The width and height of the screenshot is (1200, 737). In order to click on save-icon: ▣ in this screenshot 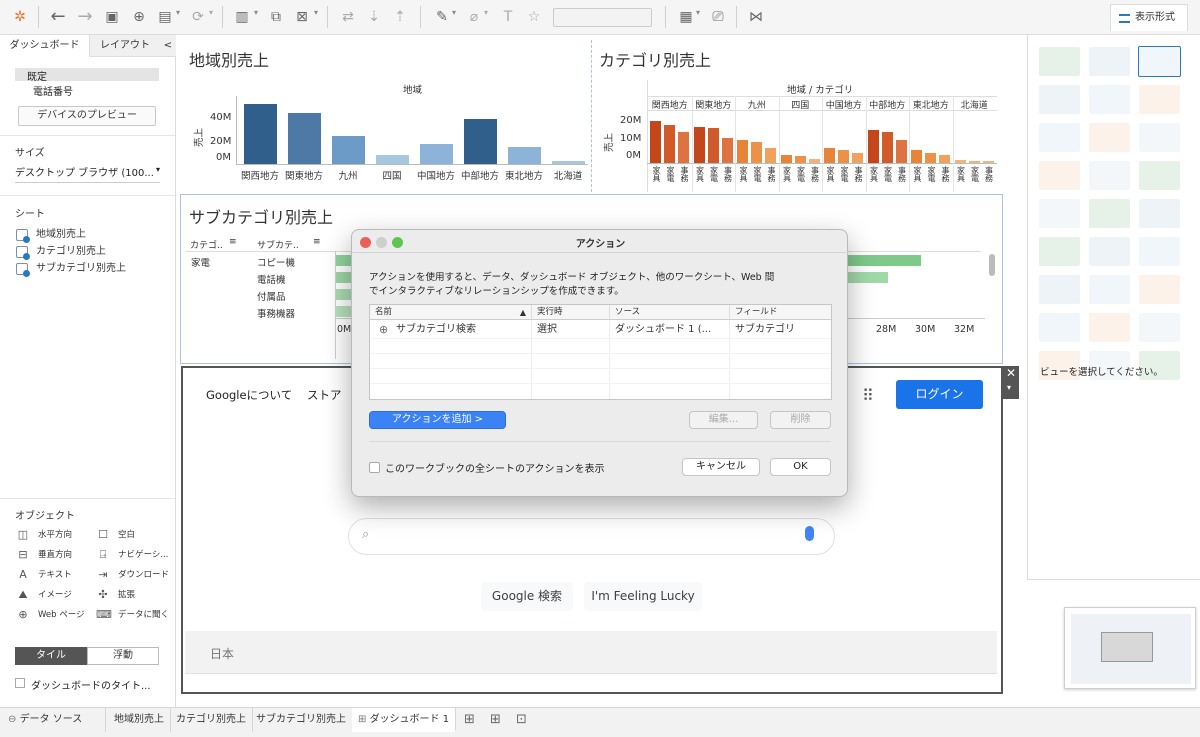, I will do `click(112, 17)`.